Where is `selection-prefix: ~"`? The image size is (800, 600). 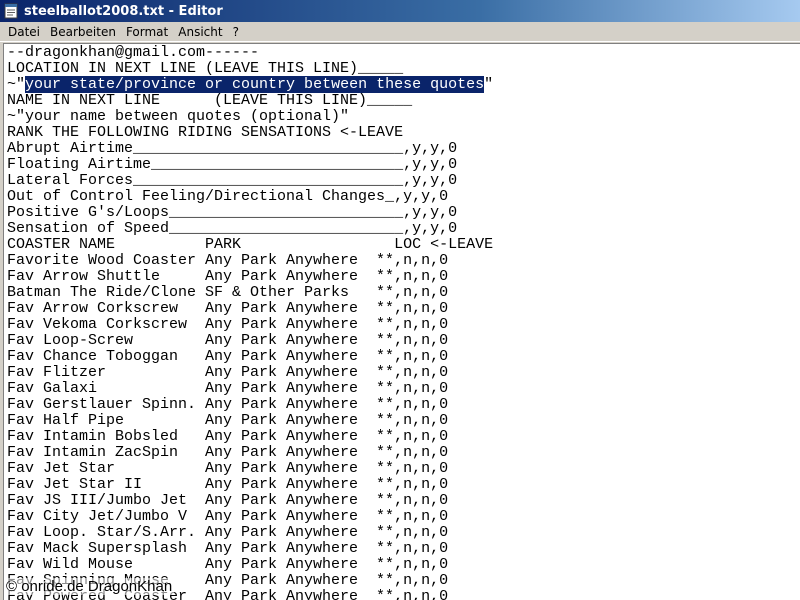 selection-prefix: ~" is located at coordinates (16, 84).